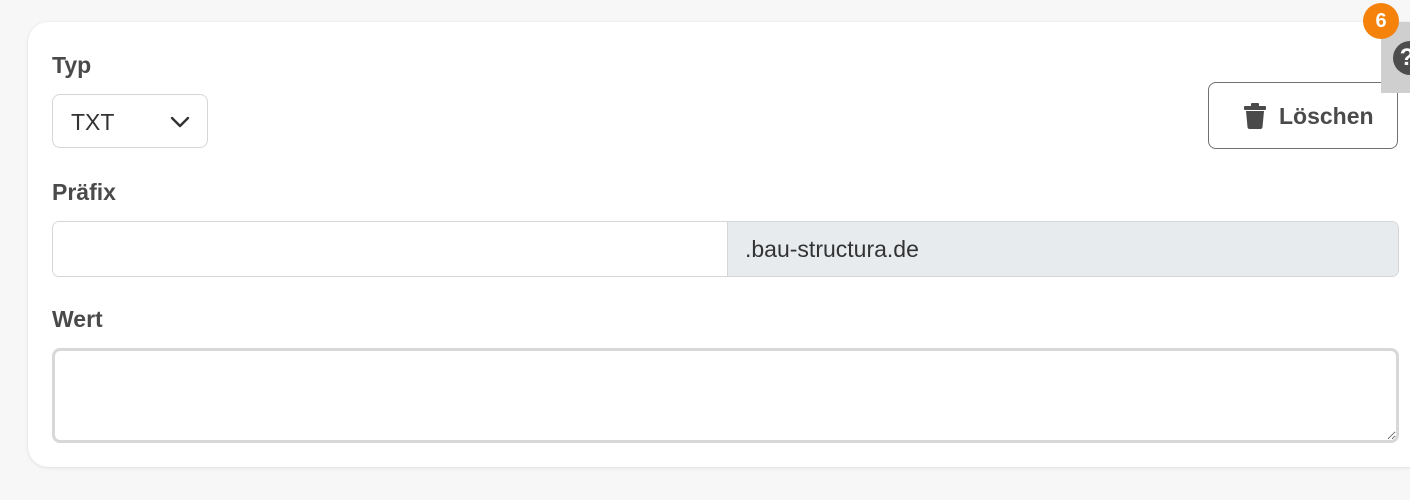 The height and width of the screenshot is (500, 1410). What do you see at coordinates (77, 319) in the screenshot?
I see `value-label: Wert` at bounding box center [77, 319].